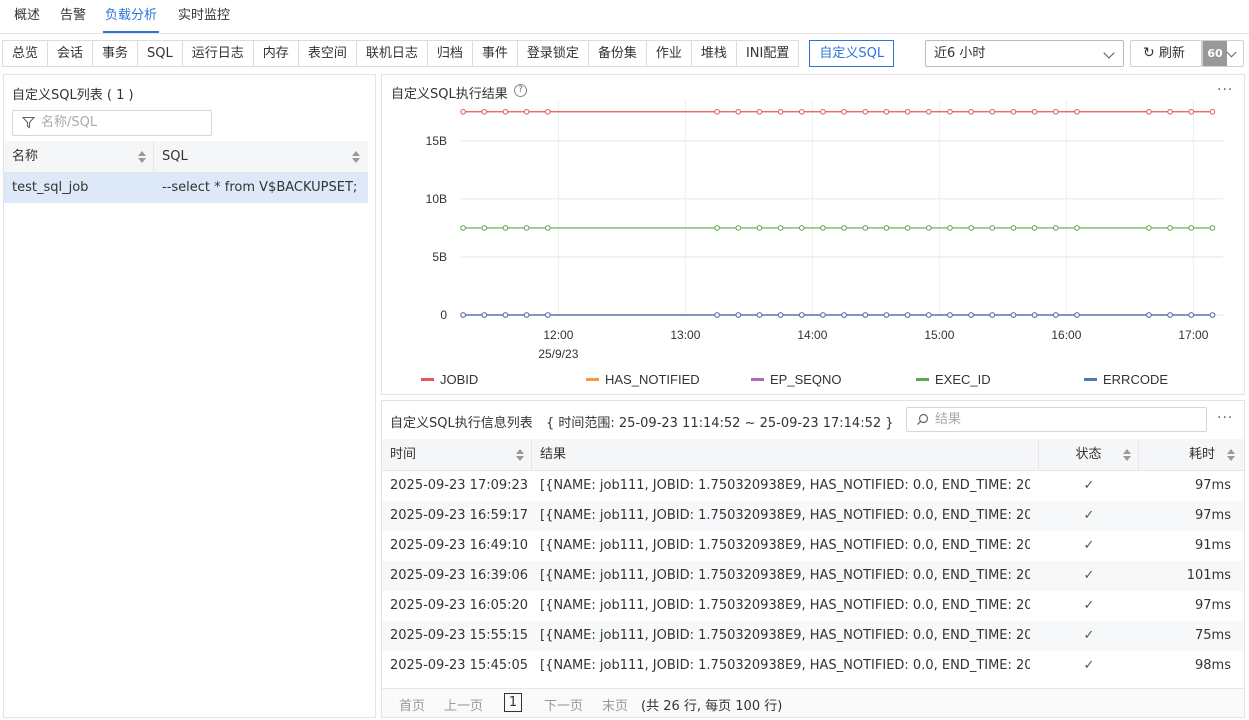 The image size is (1249, 720). What do you see at coordinates (652, 379) in the screenshot?
I see `legend-label: HAS_NOTIFIED` at bounding box center [652, 379].